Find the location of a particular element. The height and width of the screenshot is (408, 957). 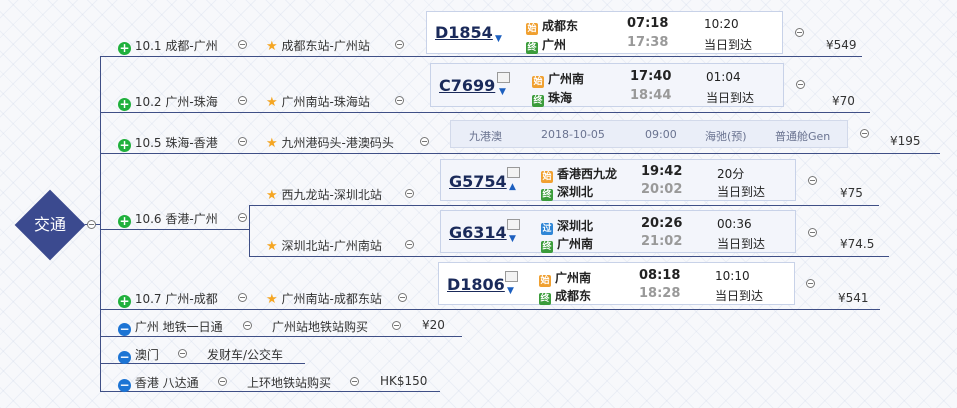

row-5-label: + 10.7 广州-成都 is located at coordinates (168, 299).